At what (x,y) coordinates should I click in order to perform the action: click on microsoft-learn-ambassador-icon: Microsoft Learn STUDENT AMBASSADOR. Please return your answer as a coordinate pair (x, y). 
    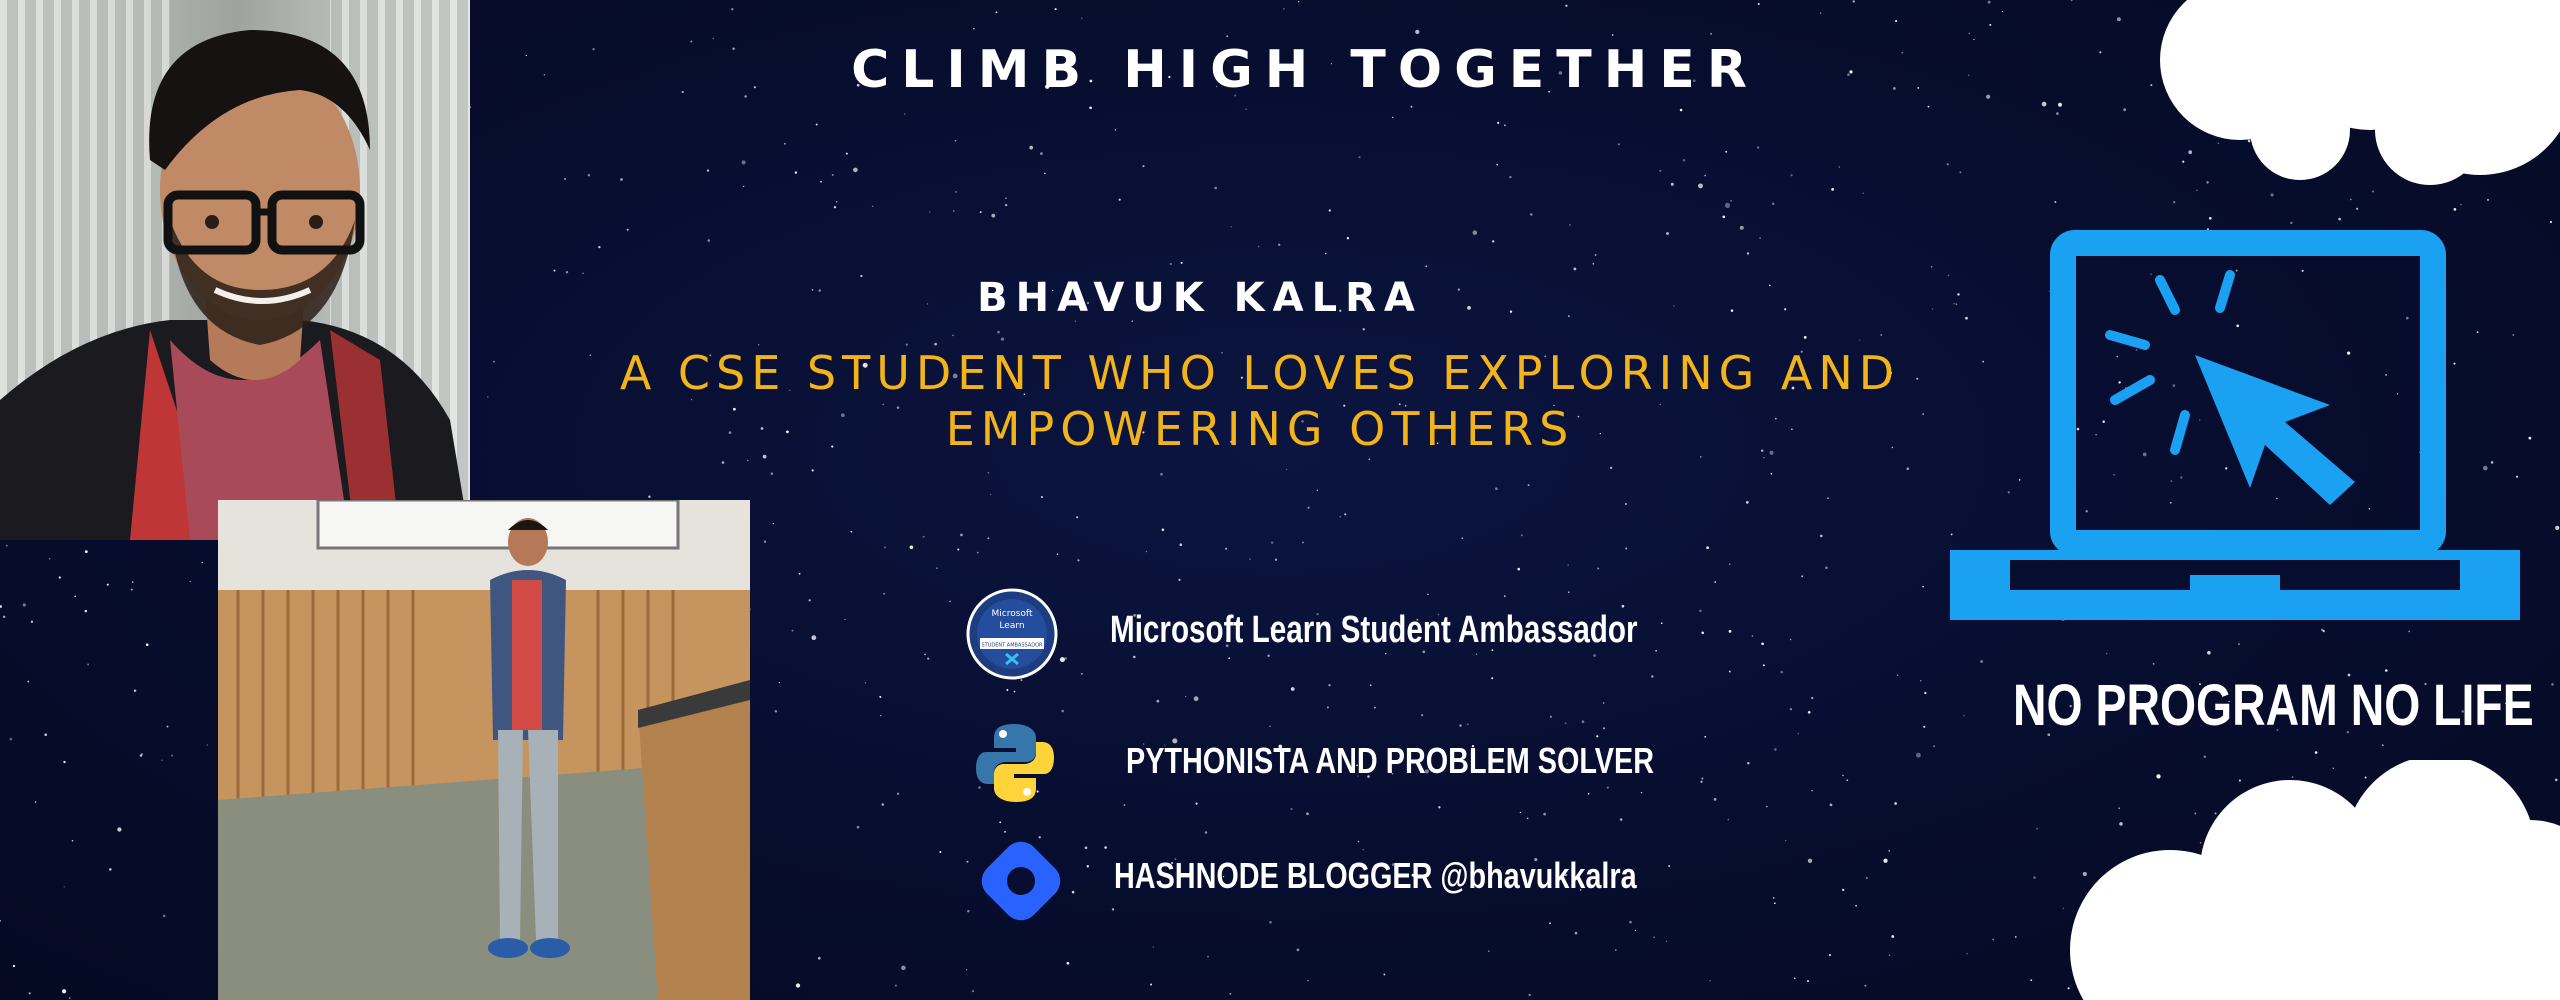
    Looking at the image, I should click on (1012, 634).